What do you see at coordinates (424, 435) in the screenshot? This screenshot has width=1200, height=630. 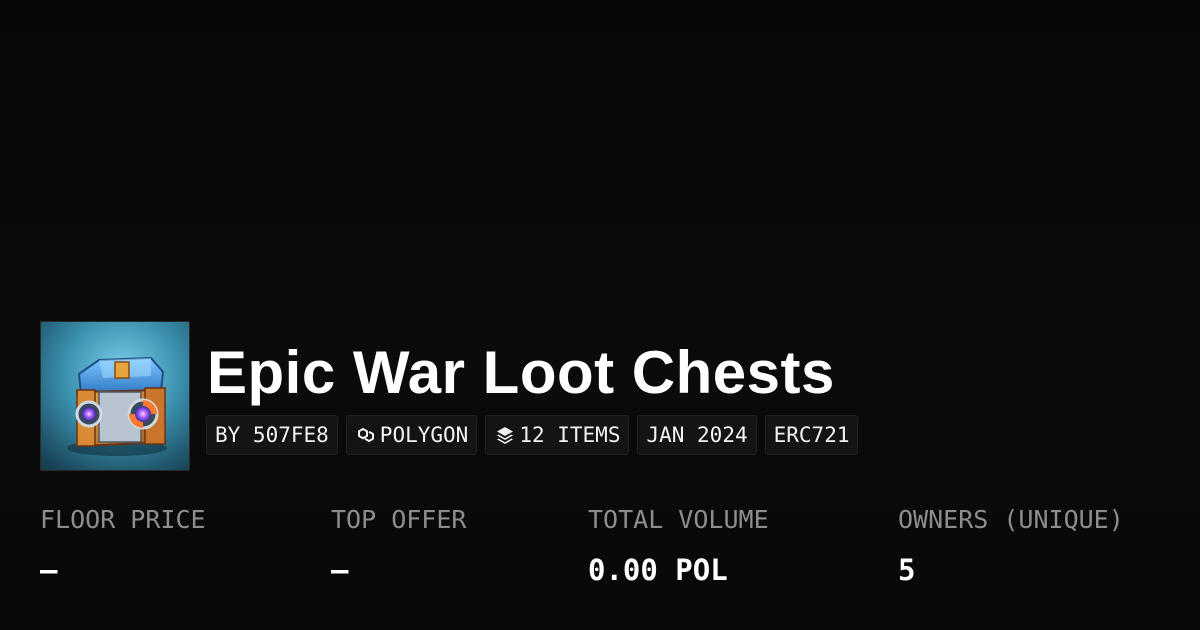 I see `chain-tag-label: POLYGON` at bounding box center [424, 435].